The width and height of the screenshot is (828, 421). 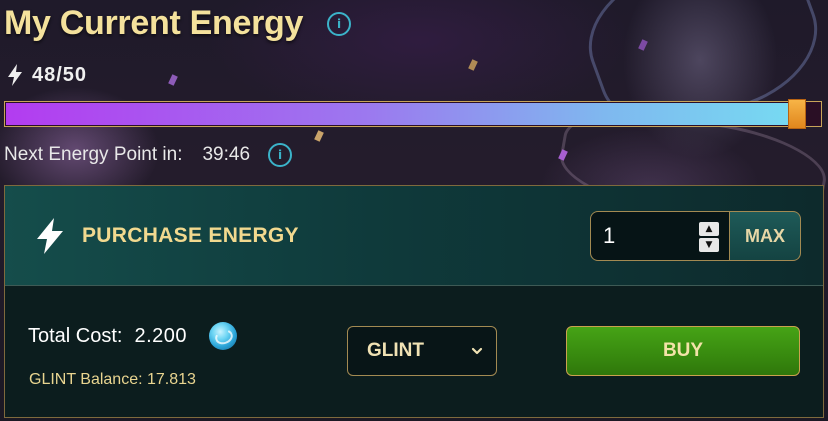 What do you see at coordinates (812, 114) in the screenshot?
I see `energy-progress-remaining` at bounding box center [812, 114].